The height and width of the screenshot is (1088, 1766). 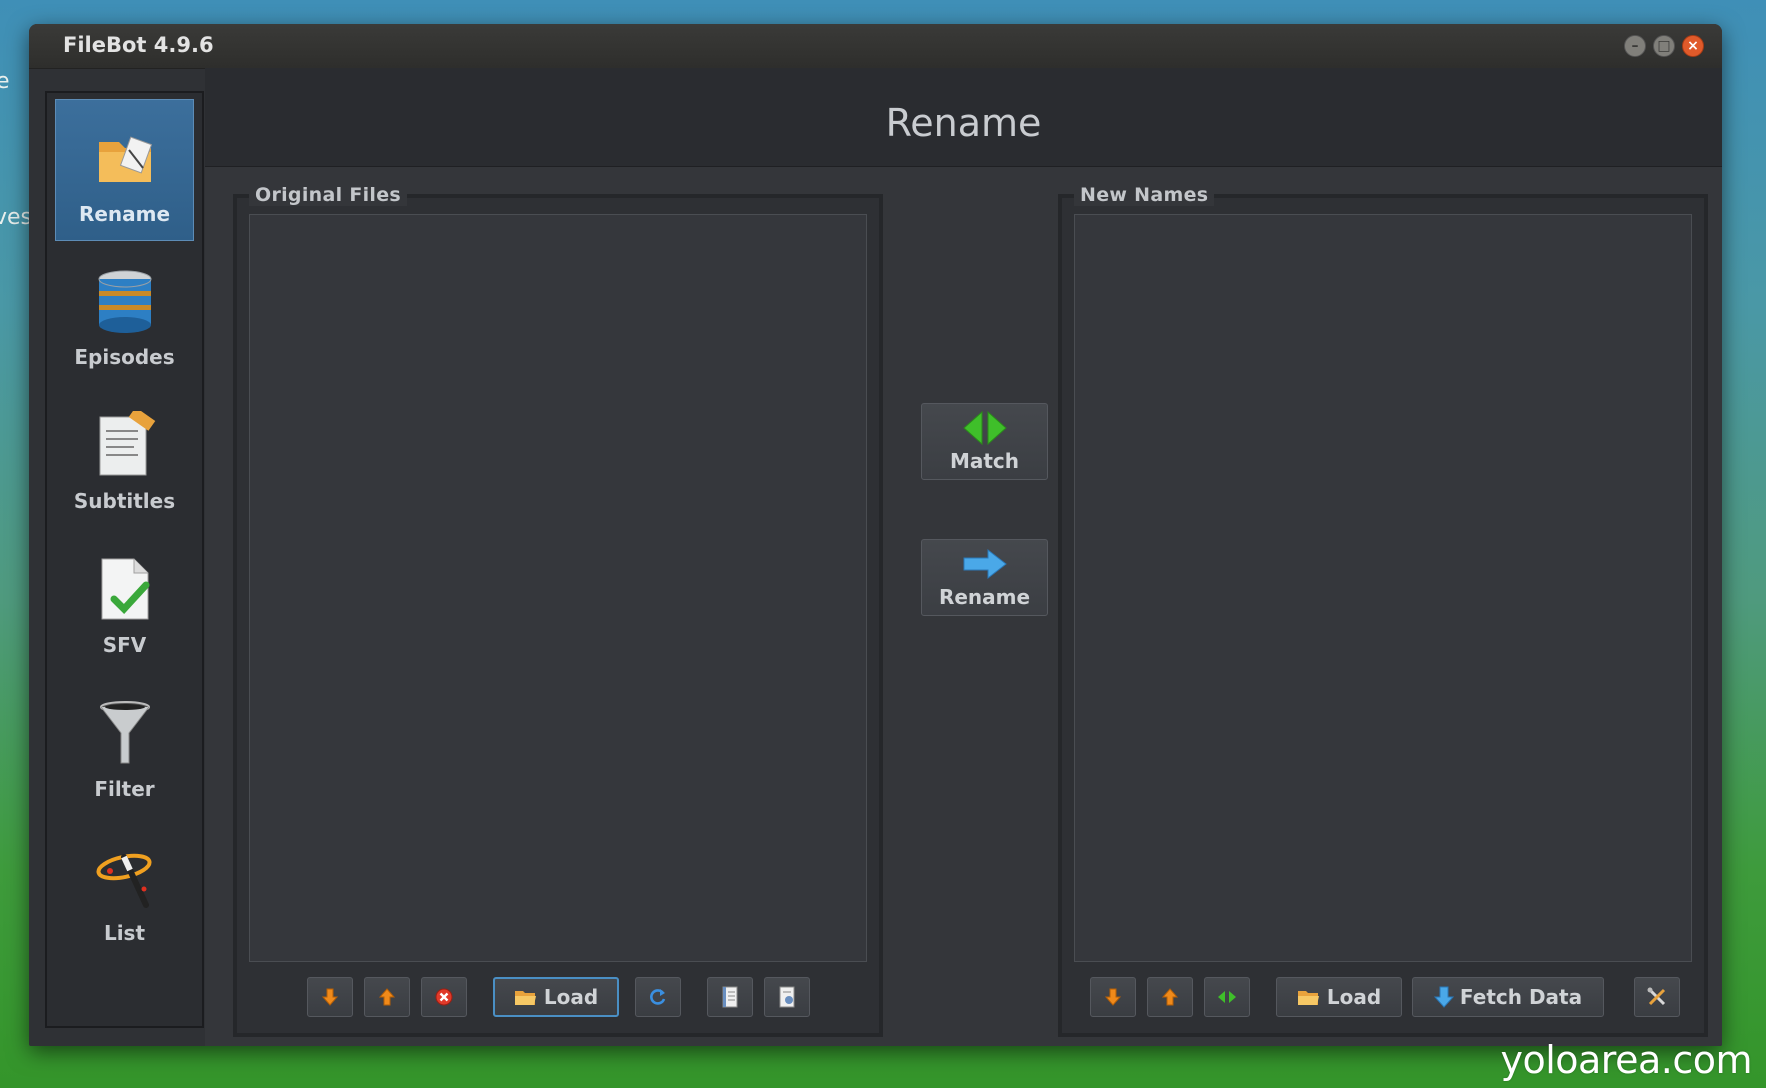 I want to click on sidebar-item-list: List, so click(x=124, y=890).